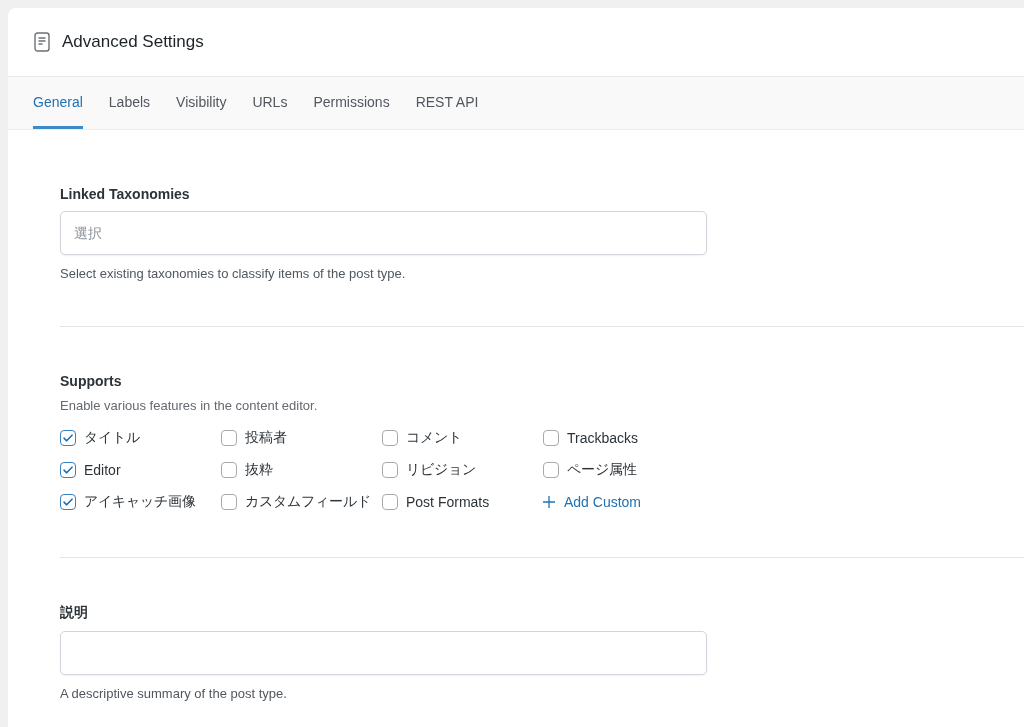 The image size is (1024, 727). What do you see at coordinates (74, 613) in the screenshot?
I see `field-label: 説明` at bounding box center [74, 613].